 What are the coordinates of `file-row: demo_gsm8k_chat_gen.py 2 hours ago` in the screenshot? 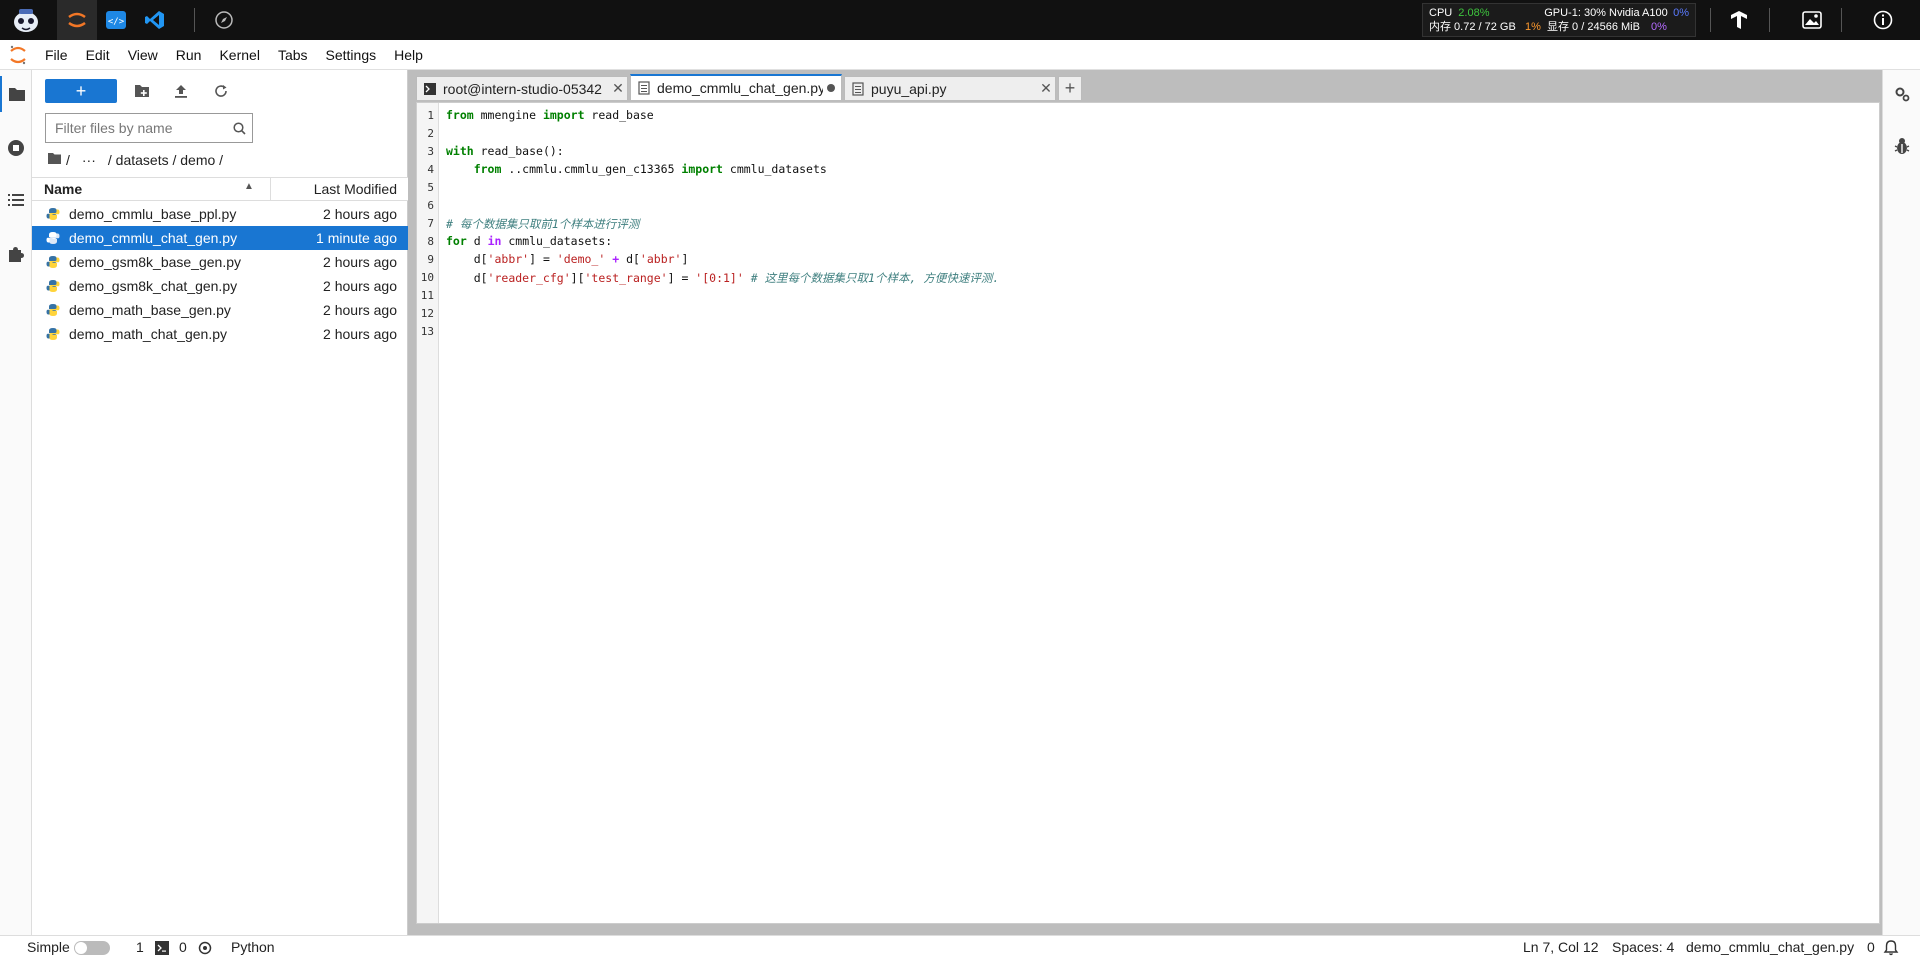 It's located at (220, 286).